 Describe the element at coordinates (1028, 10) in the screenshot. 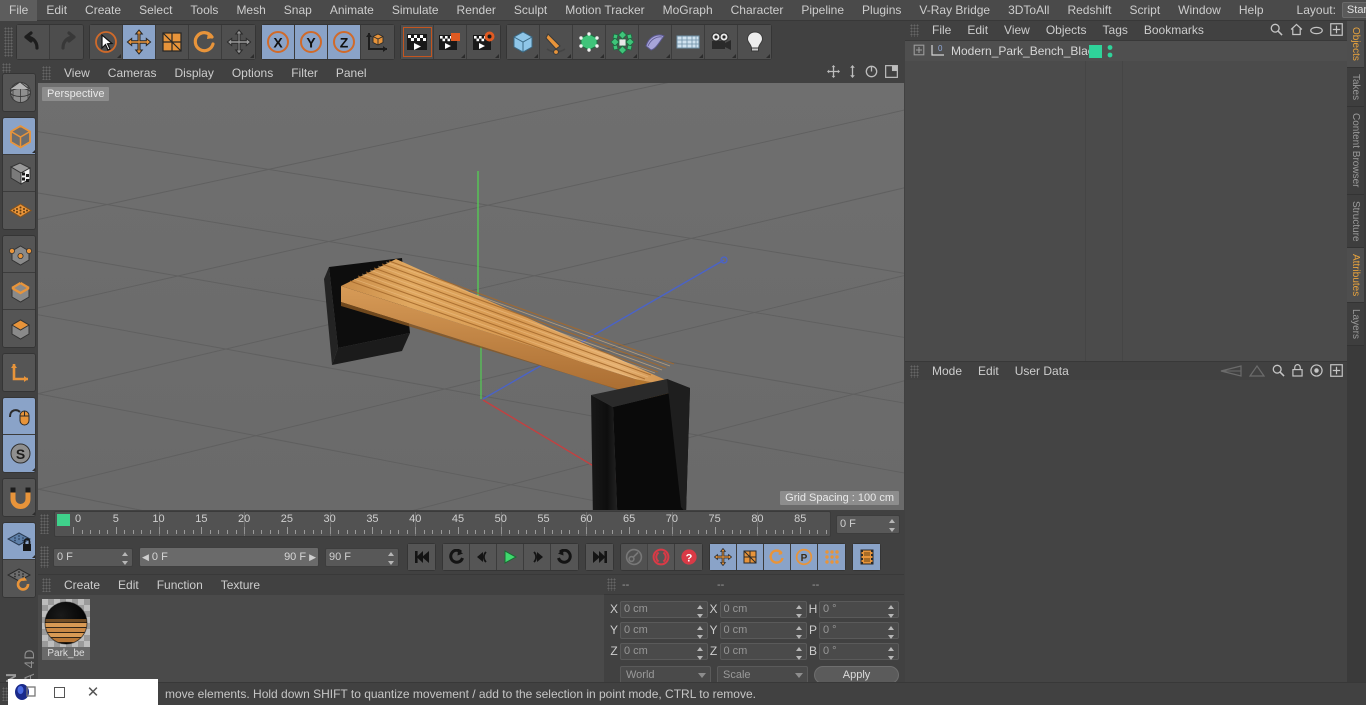

I see `menu-item-3dtoall: 3DToAll` at that location.